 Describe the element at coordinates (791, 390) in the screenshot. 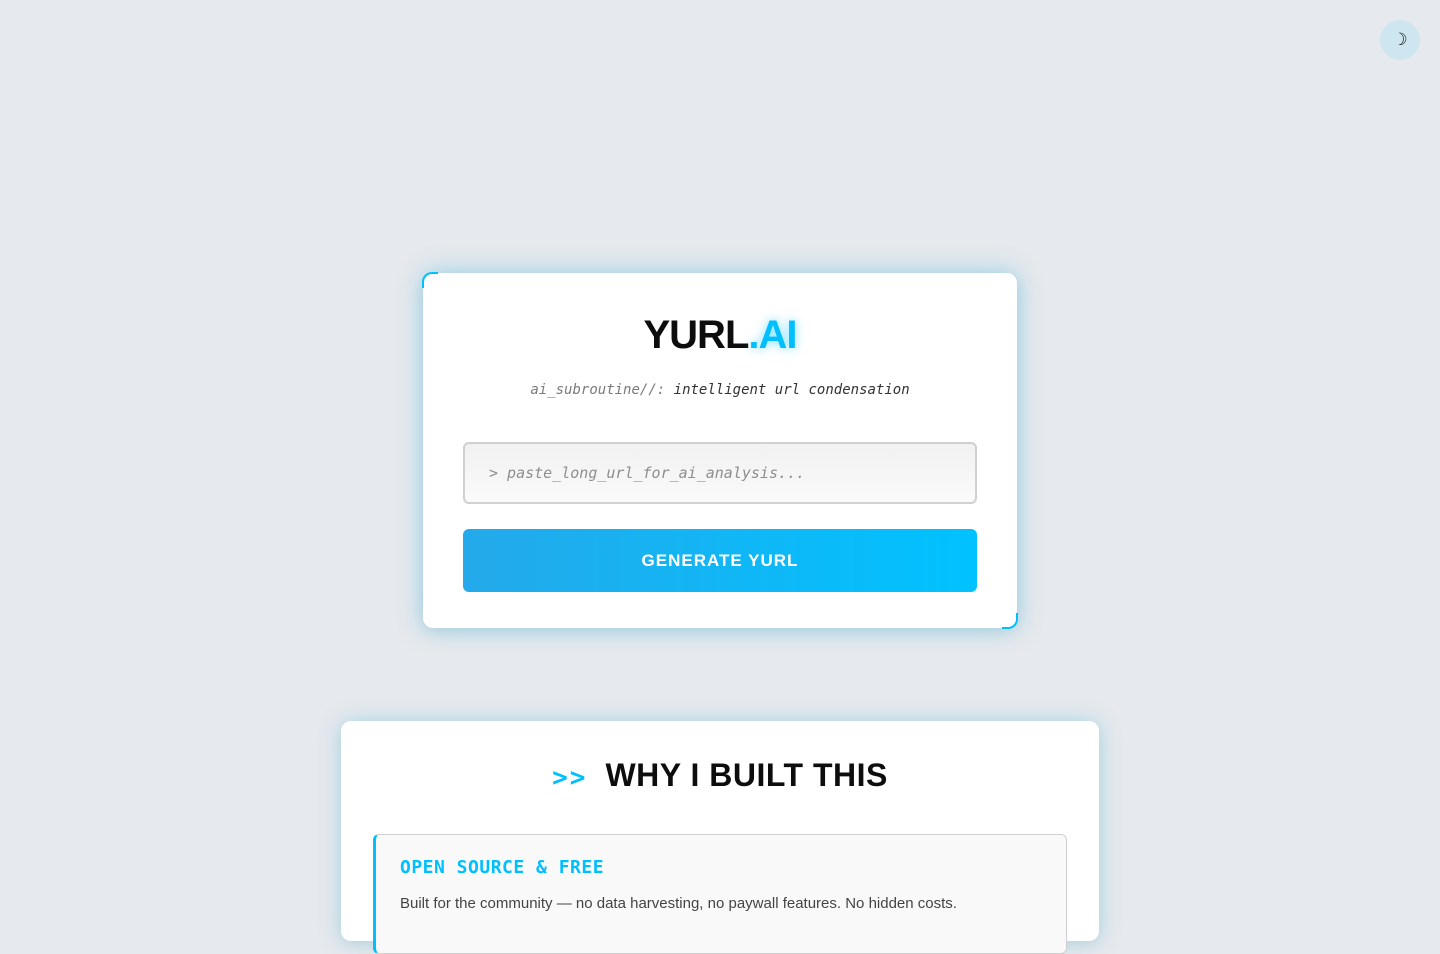

I see `tagline-text: intelligent url condensation` at that location.